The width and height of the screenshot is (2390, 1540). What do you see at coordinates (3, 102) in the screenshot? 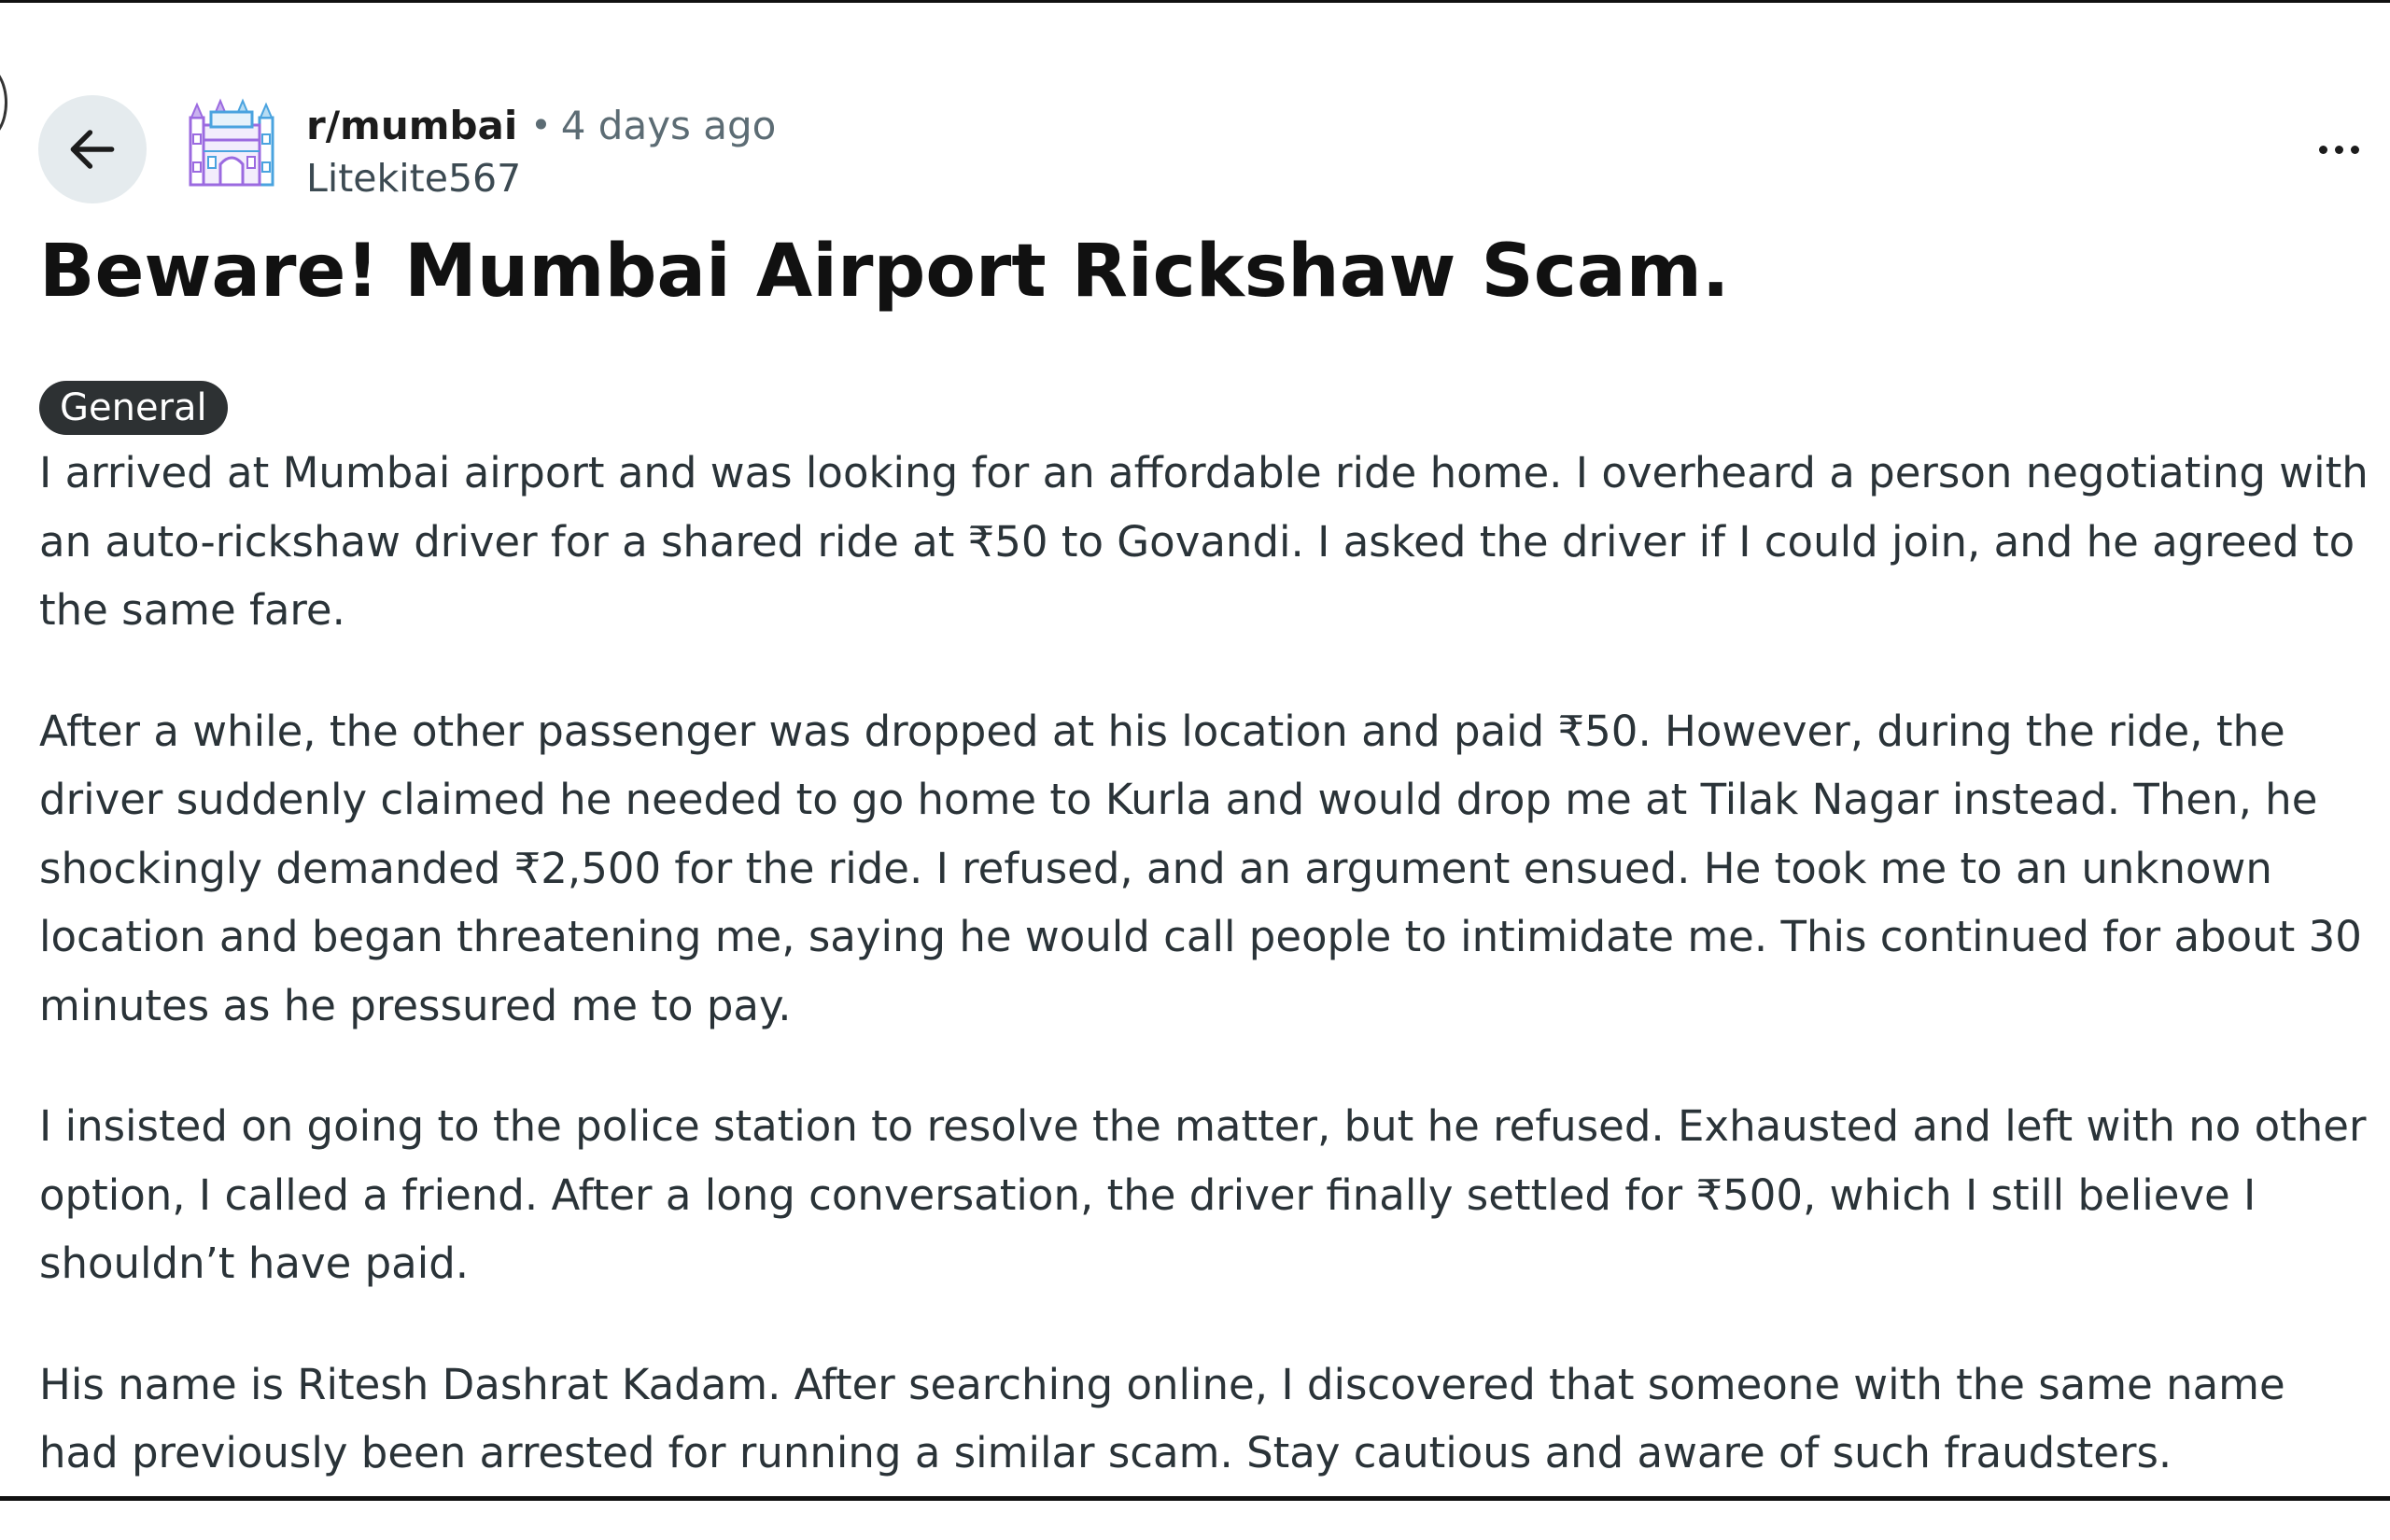
I see `partial-circle-edge` at bounding box center [3, 102].